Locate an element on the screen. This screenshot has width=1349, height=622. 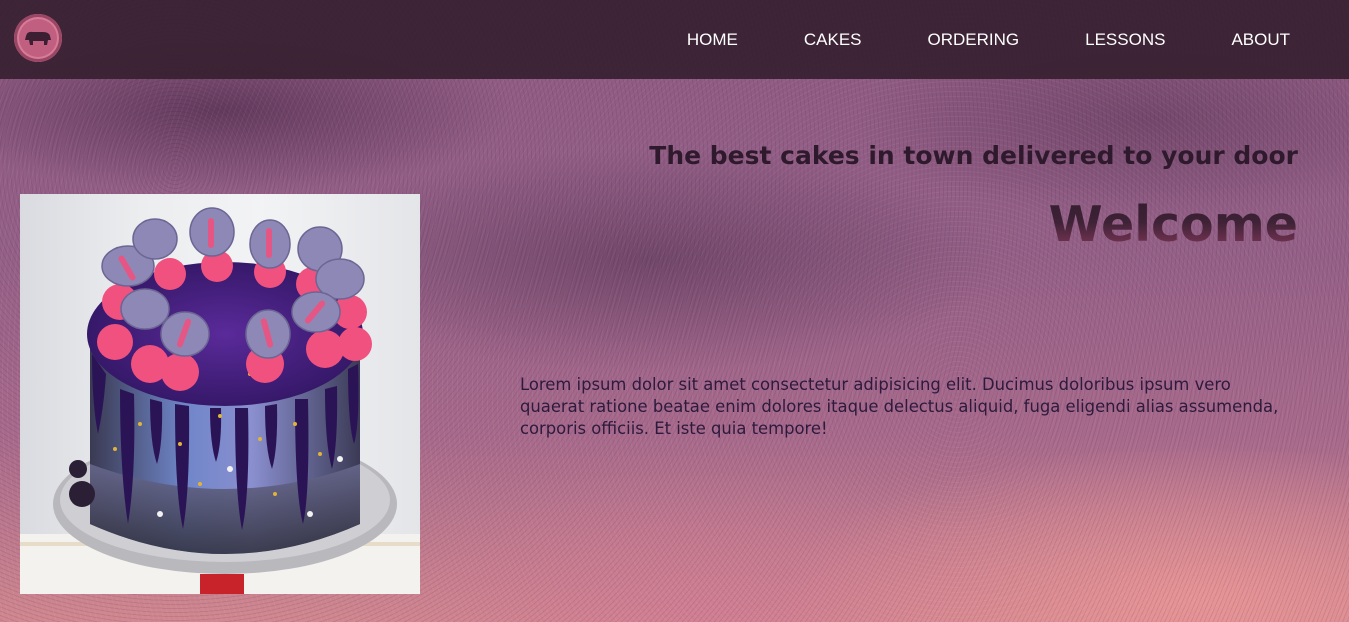
main-nav: HOME CAKES ORDERING LESSONS ABOUT is located at coordinates (988, 39).